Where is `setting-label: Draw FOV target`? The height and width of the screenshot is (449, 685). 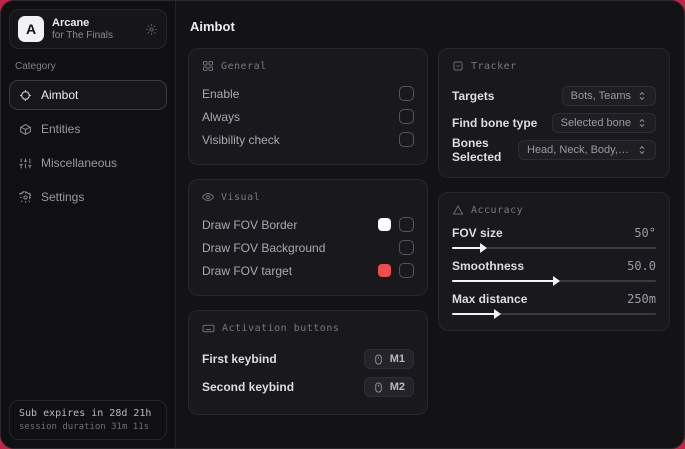 setting-label: Draw FOV target is located at coordinates (247, 270).